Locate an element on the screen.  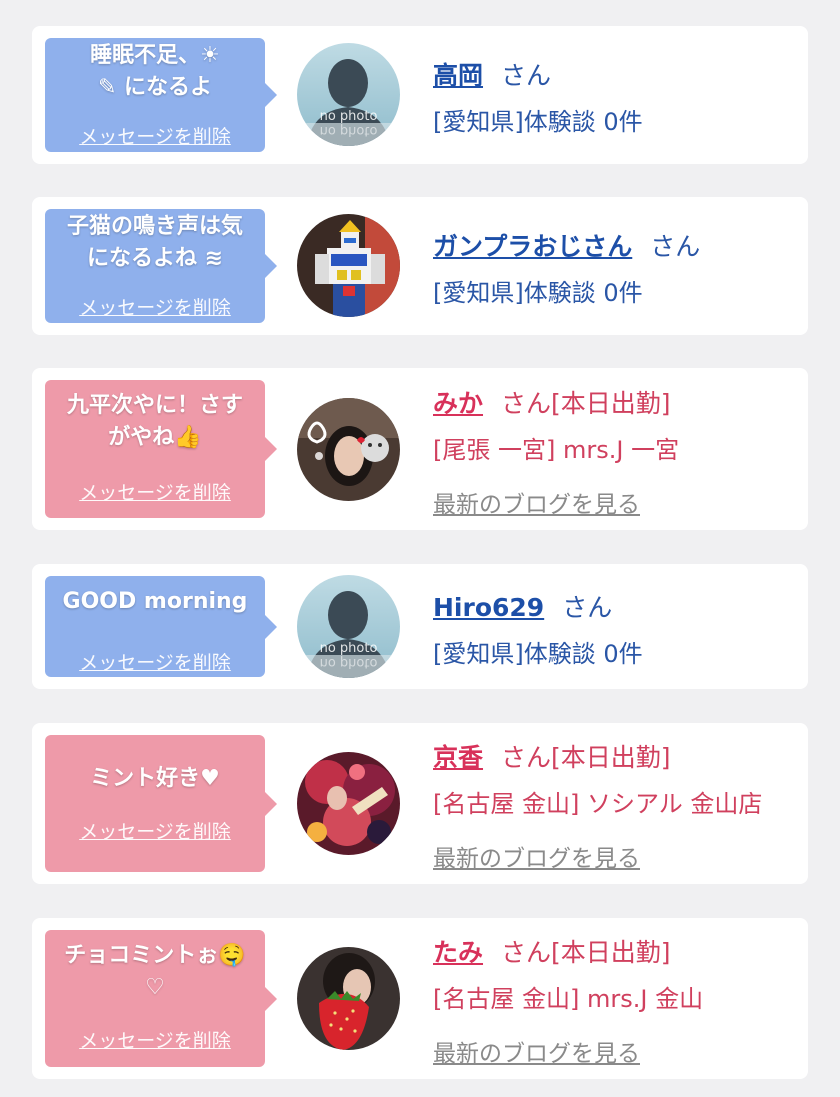
kimono-photo-icon is located at coordinates (348, 803).